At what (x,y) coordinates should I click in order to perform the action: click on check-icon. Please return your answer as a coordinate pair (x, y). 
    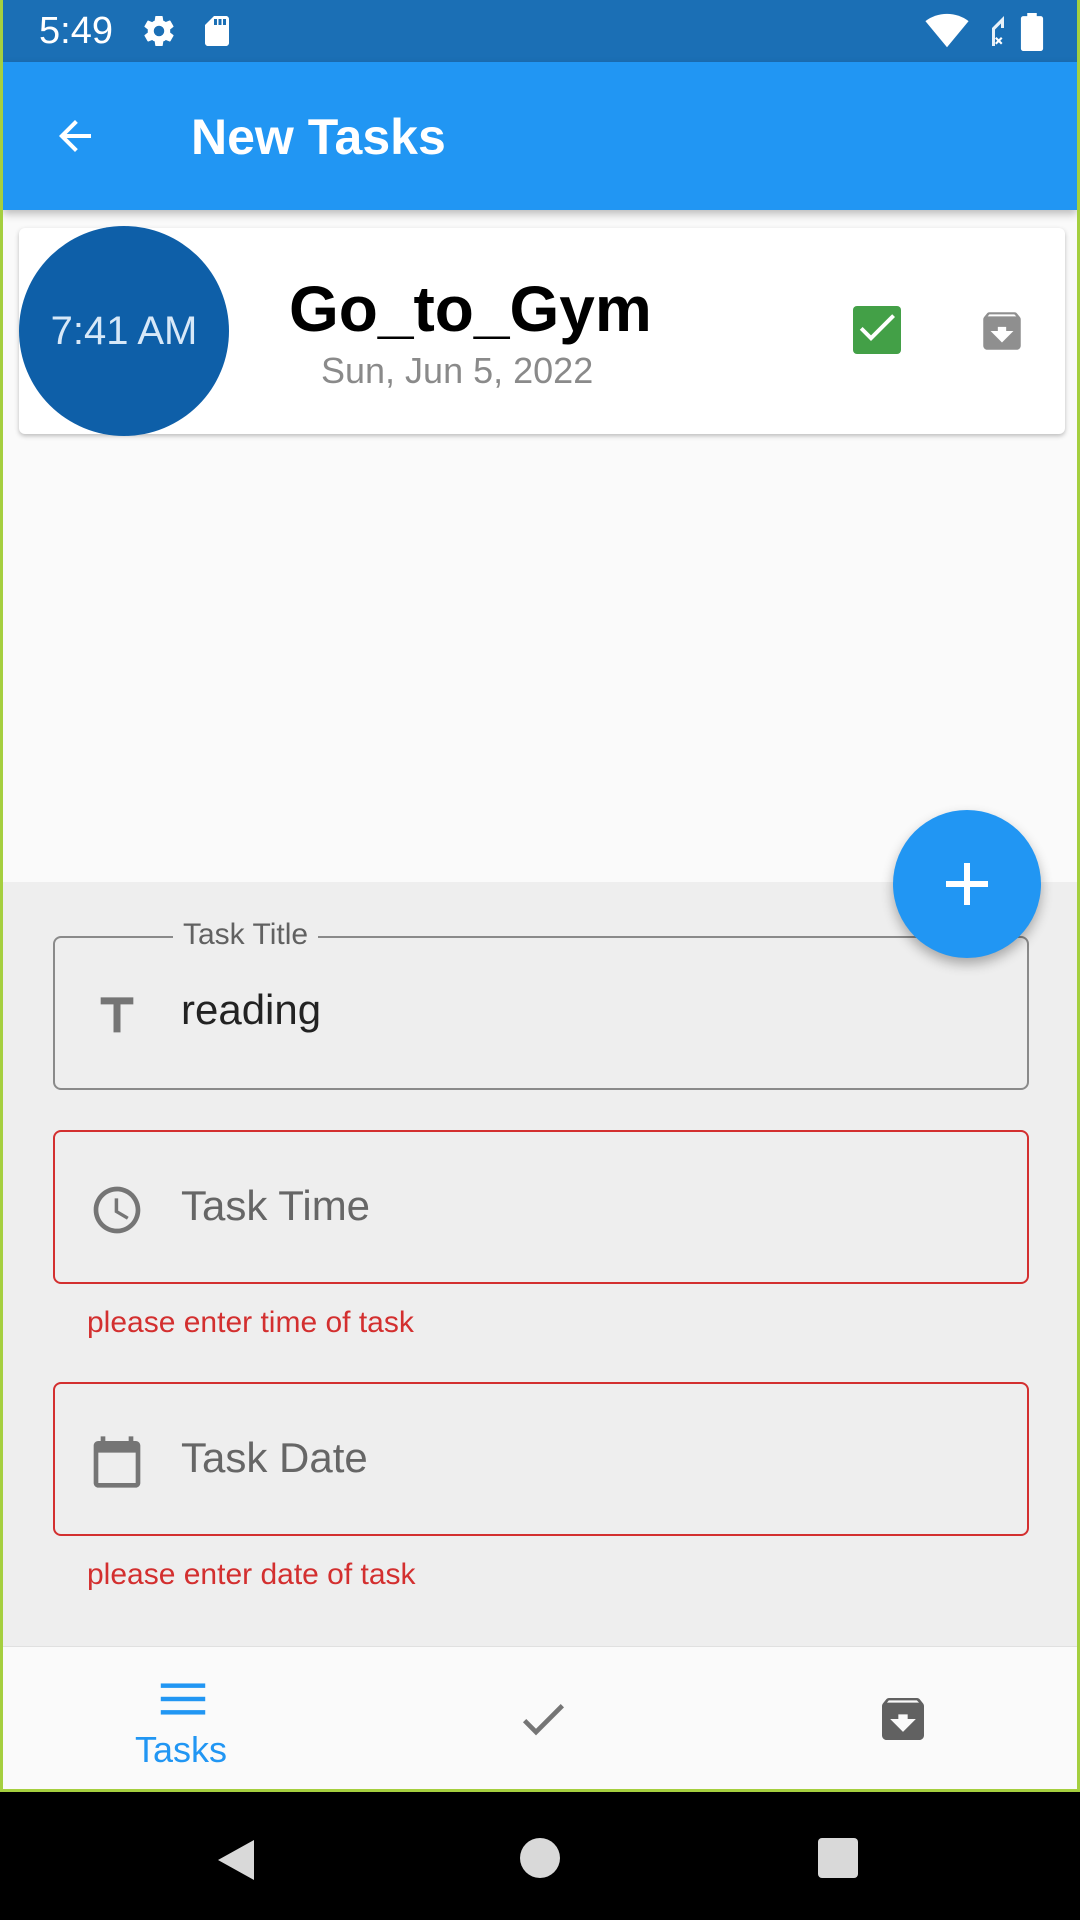
    Looking at the image, I should click on (543, 1720).